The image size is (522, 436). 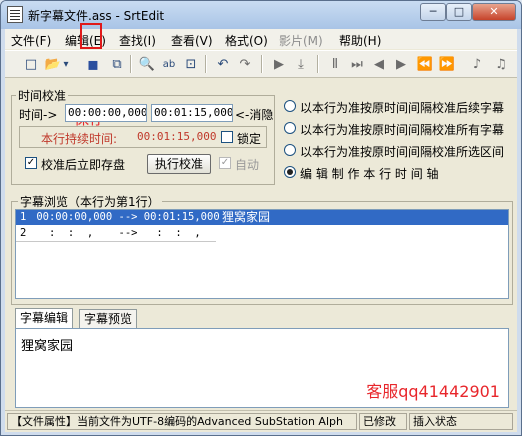 What do you see at coordinates (66, 64) in the screenshot?
I see `open-dropdown-icon: ▾` at bounding box center [66, 64].